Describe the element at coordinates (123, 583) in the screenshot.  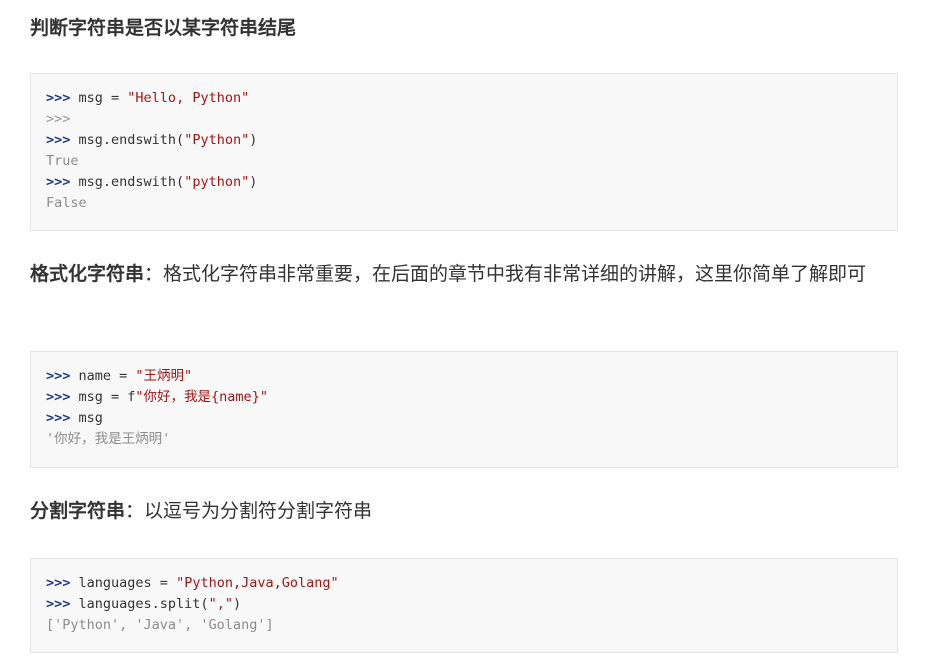
I see `code-text: languages =` at that location.